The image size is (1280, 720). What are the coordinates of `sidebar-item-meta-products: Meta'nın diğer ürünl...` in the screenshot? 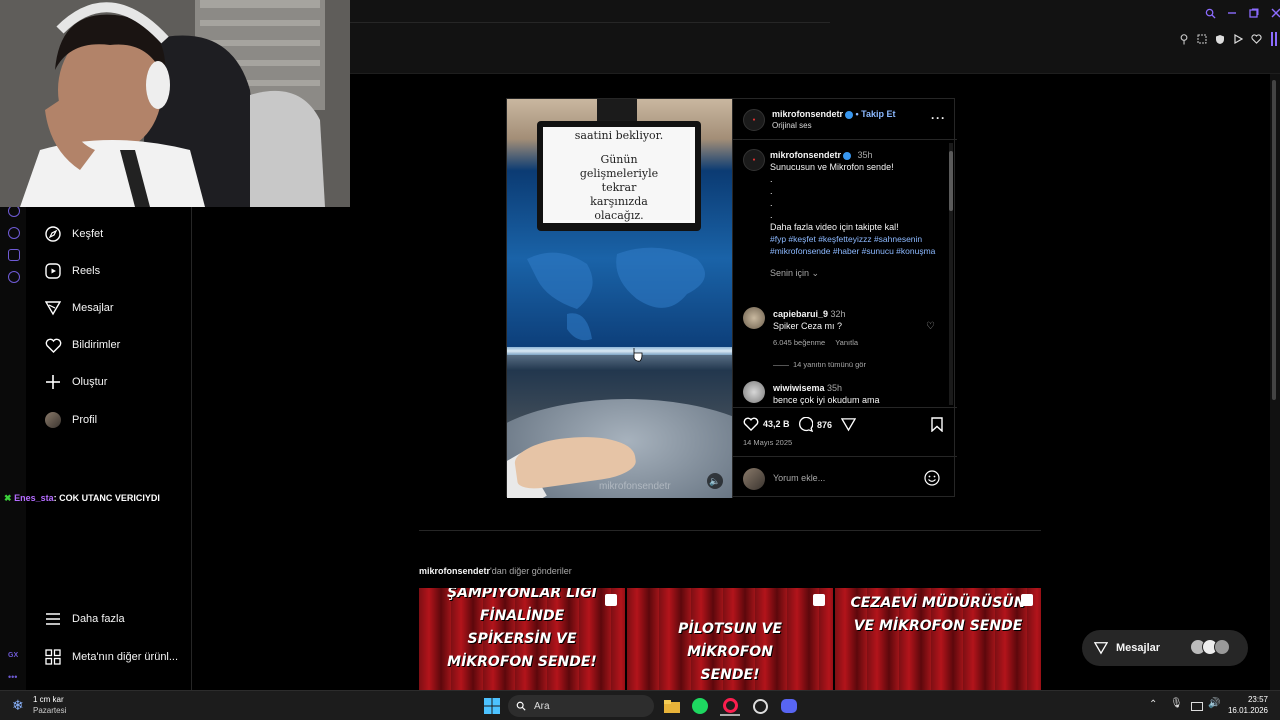 It's located at (111, 657).